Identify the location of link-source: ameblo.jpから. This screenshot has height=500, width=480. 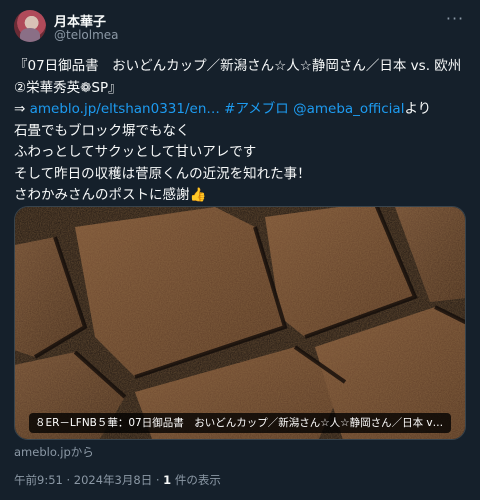
(54, 452).